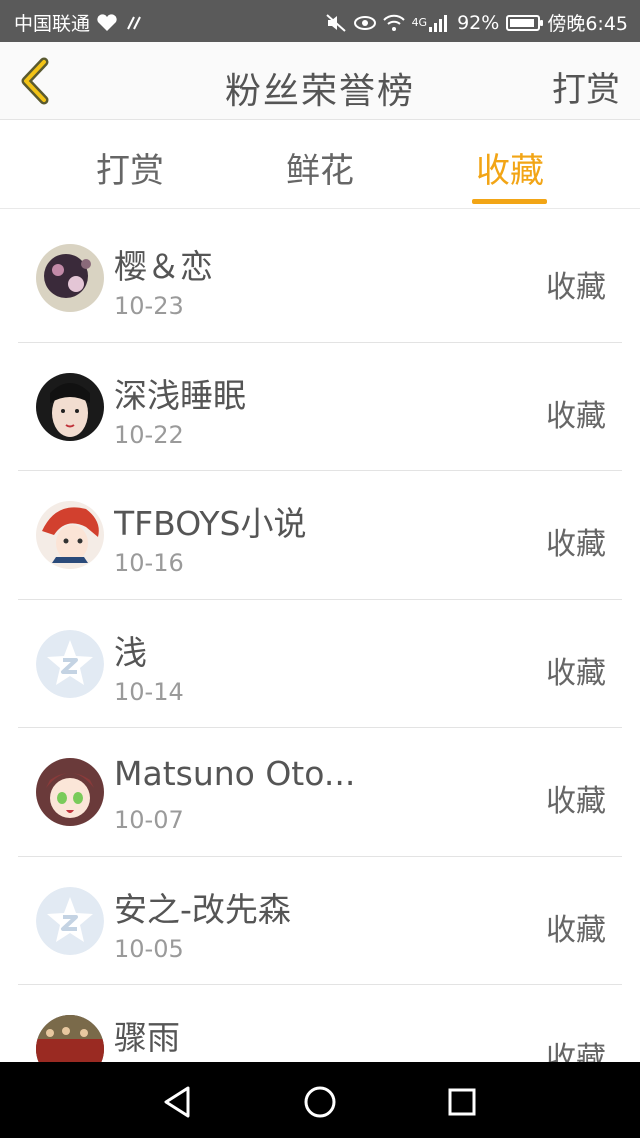  I want to click on battery-percent: 92%, so click(478, 22).